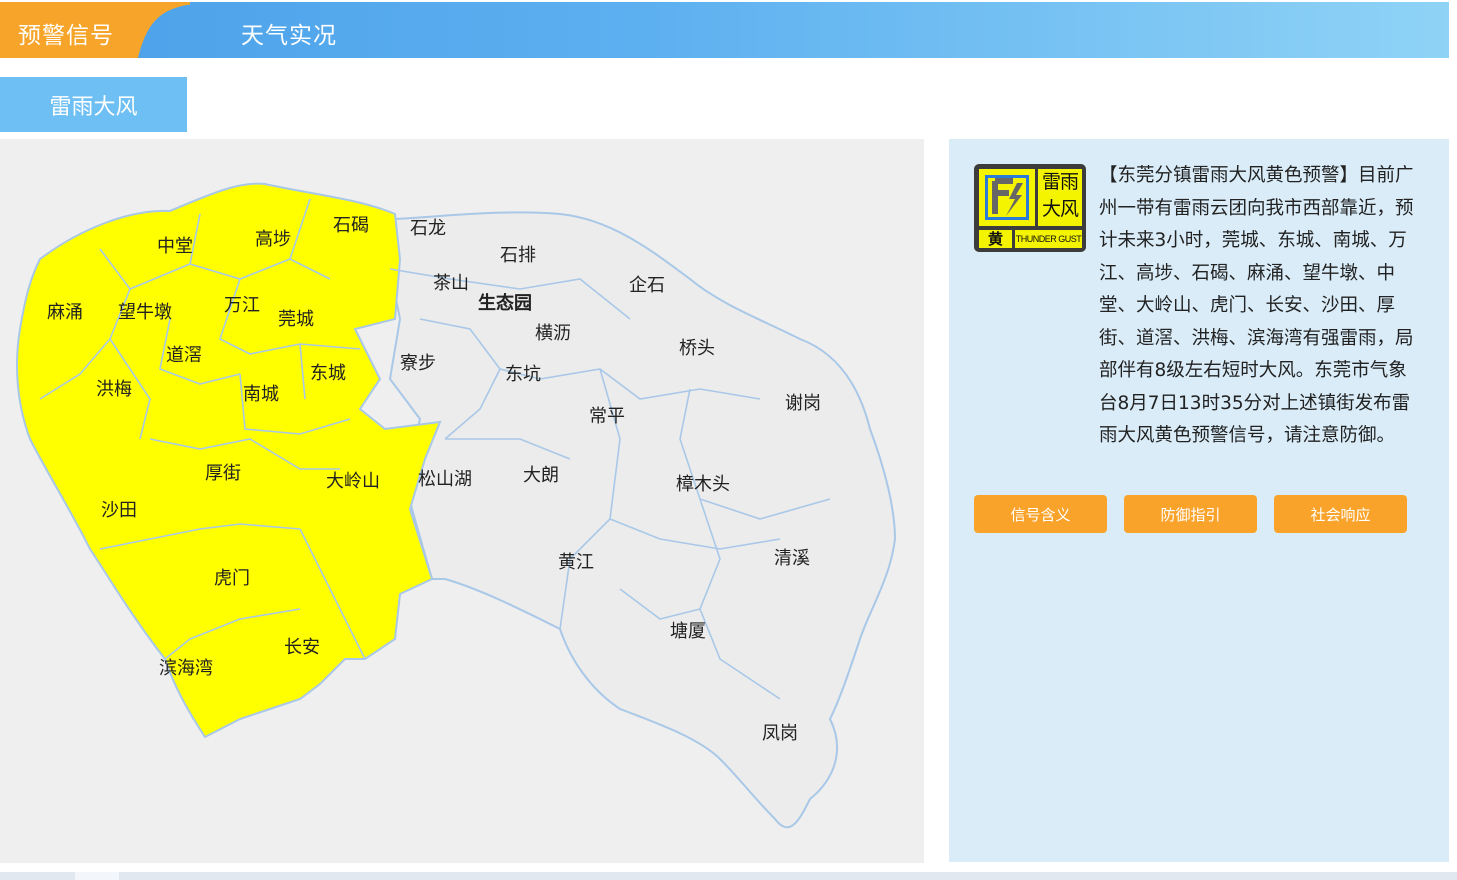 The image size is (1457, 880). Describe the element at coordinates (607, 416) in the screenshot. I see `town-label-changping: 常平` at that location.